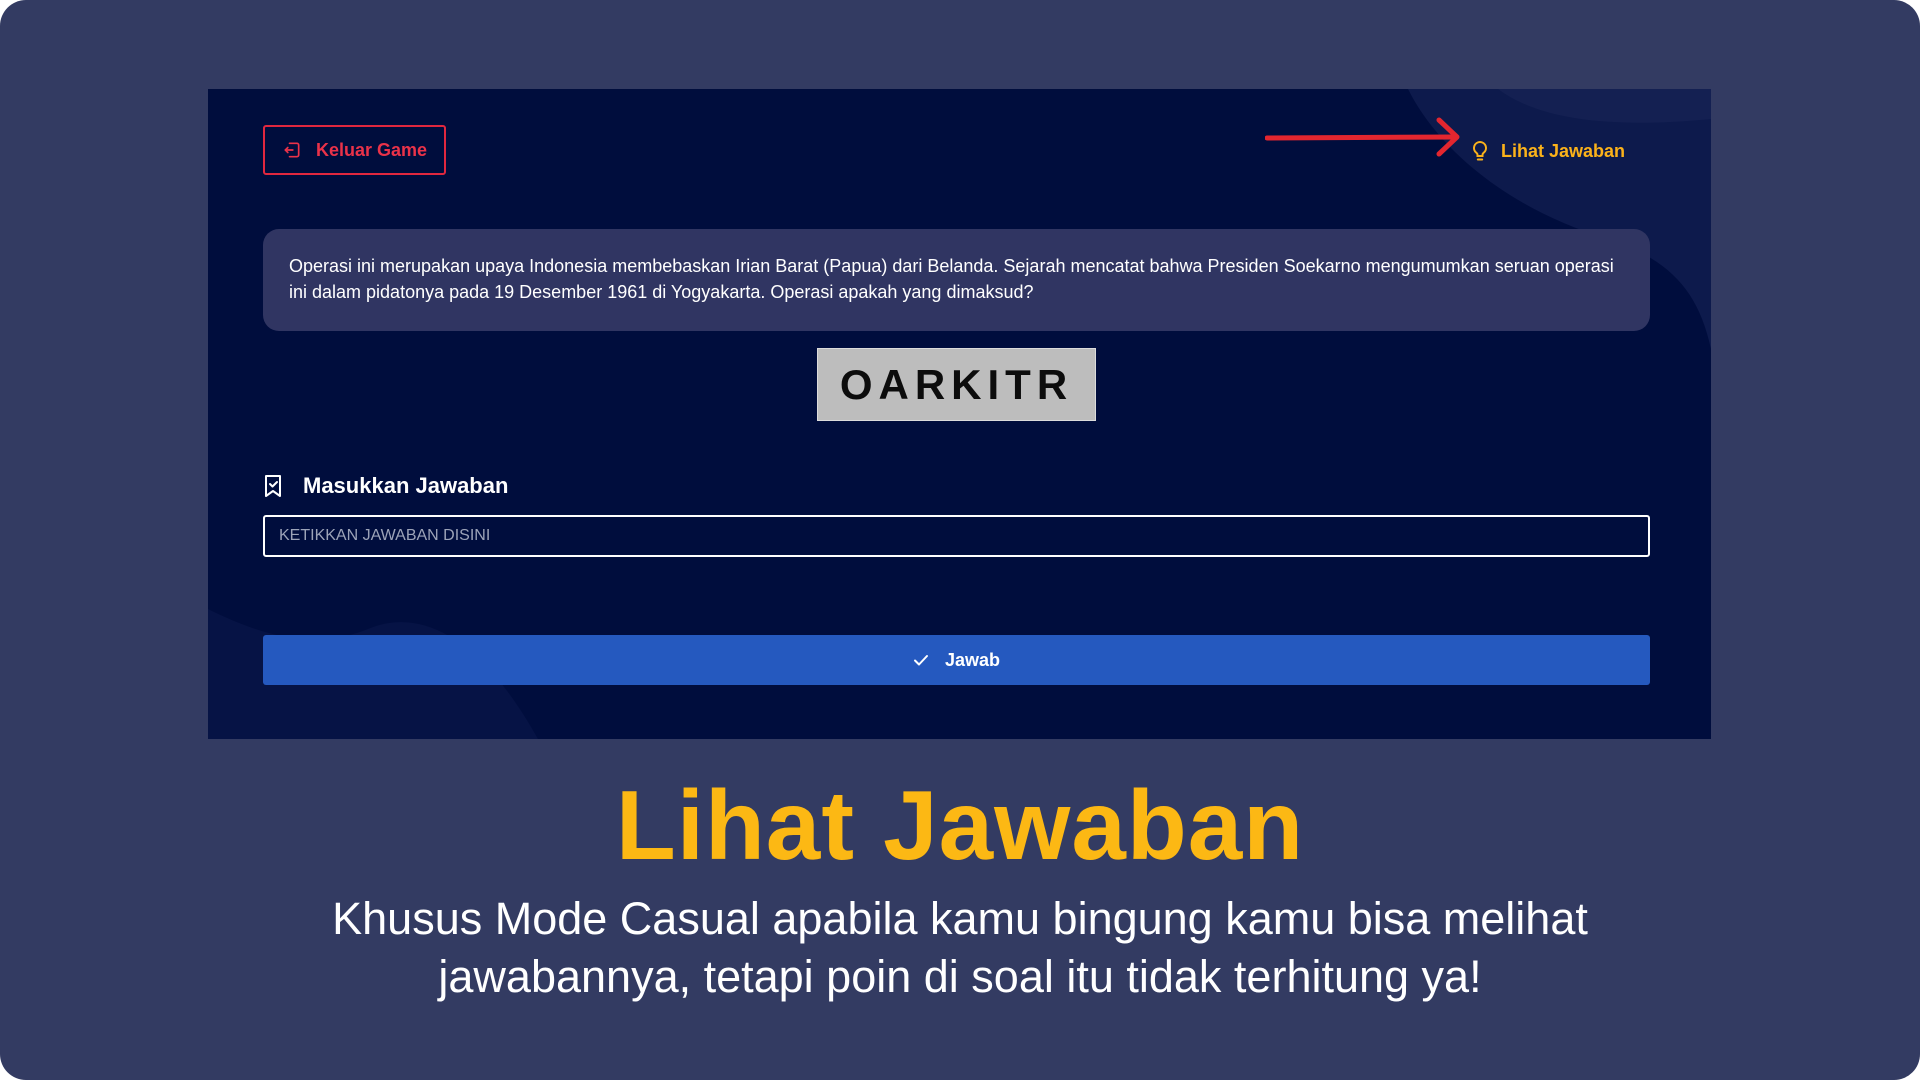 The width and height of the screenshot is (1920, 1080). What do you see at coordinates (1362, 137) in the screenshot?
I see `red-arrow-icon` at bounding box center [1362, 137].